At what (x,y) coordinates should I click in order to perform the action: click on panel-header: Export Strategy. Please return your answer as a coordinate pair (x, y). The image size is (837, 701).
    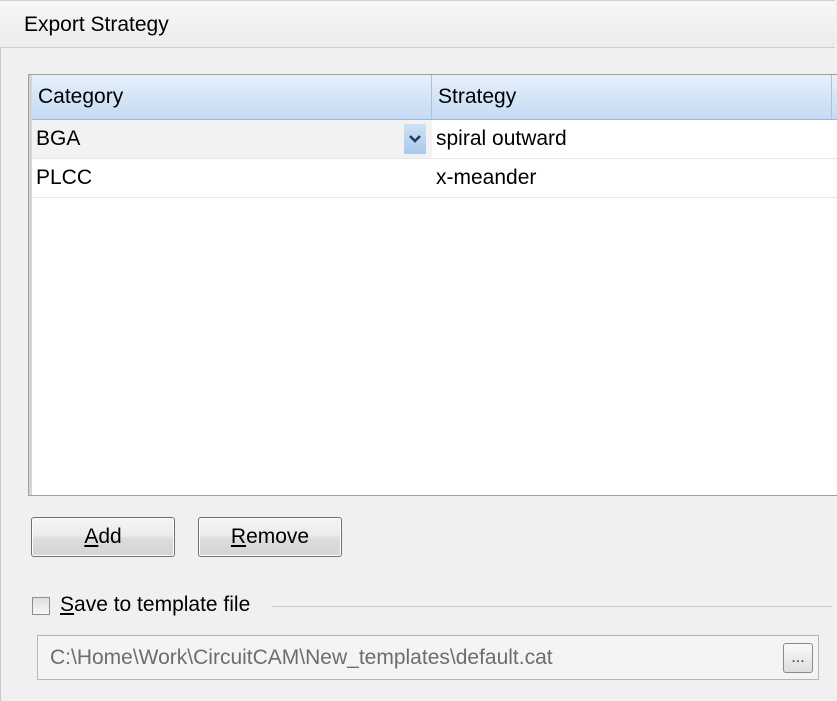
    Looking at the image, I should click on (417, 24).